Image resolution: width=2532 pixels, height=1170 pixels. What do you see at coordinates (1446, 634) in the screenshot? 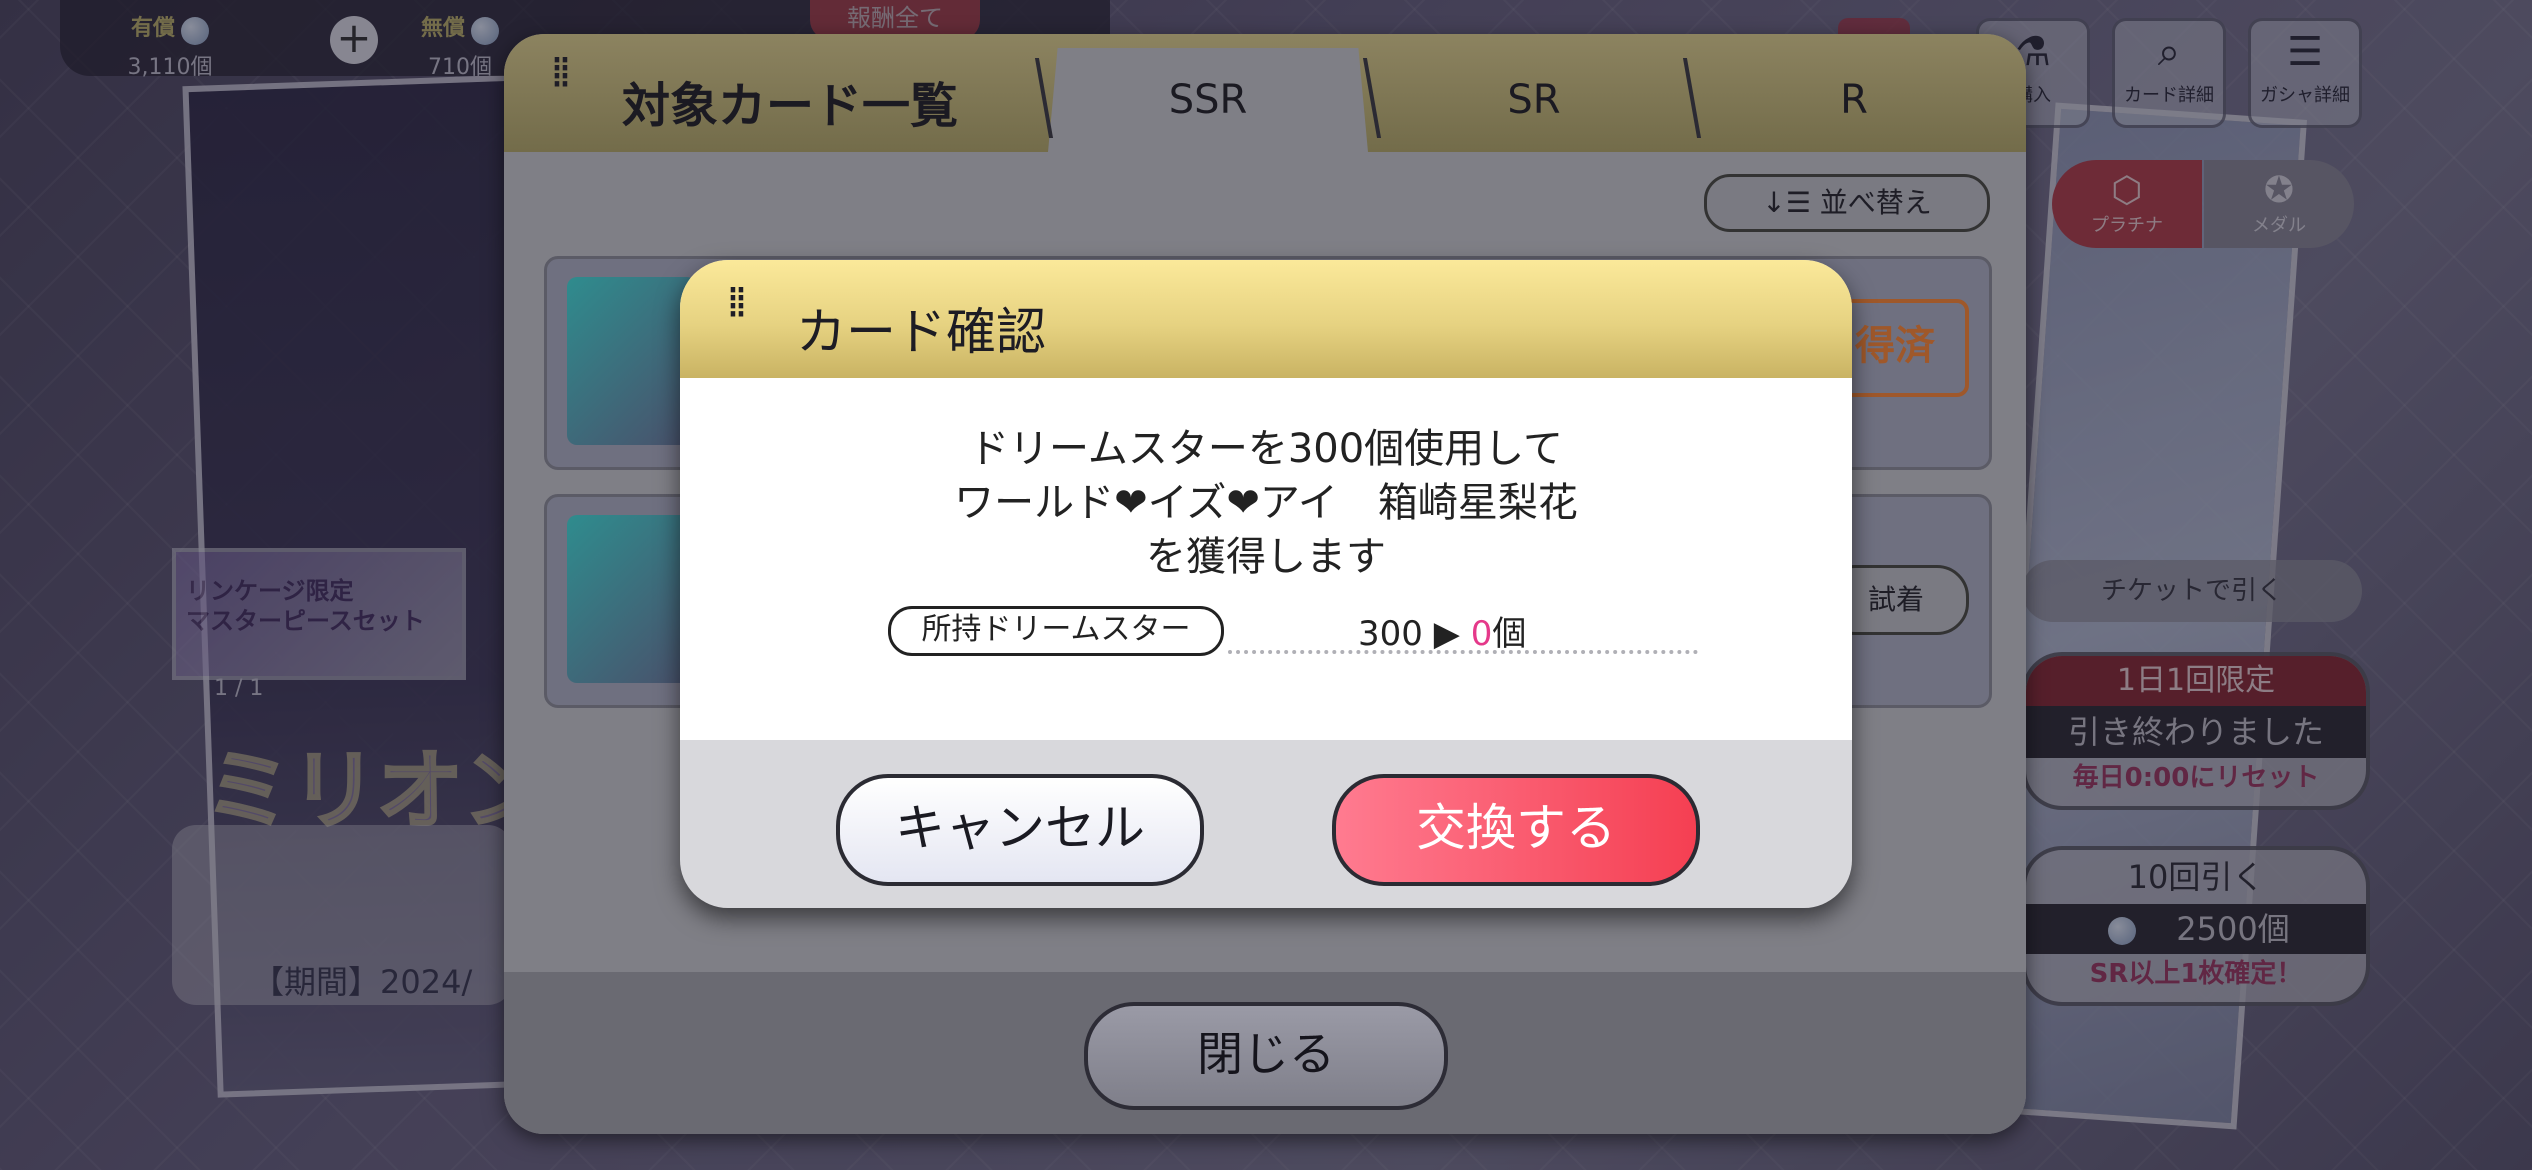
I see `arrow-icon: ▶` at bounding box center [1446, 634].